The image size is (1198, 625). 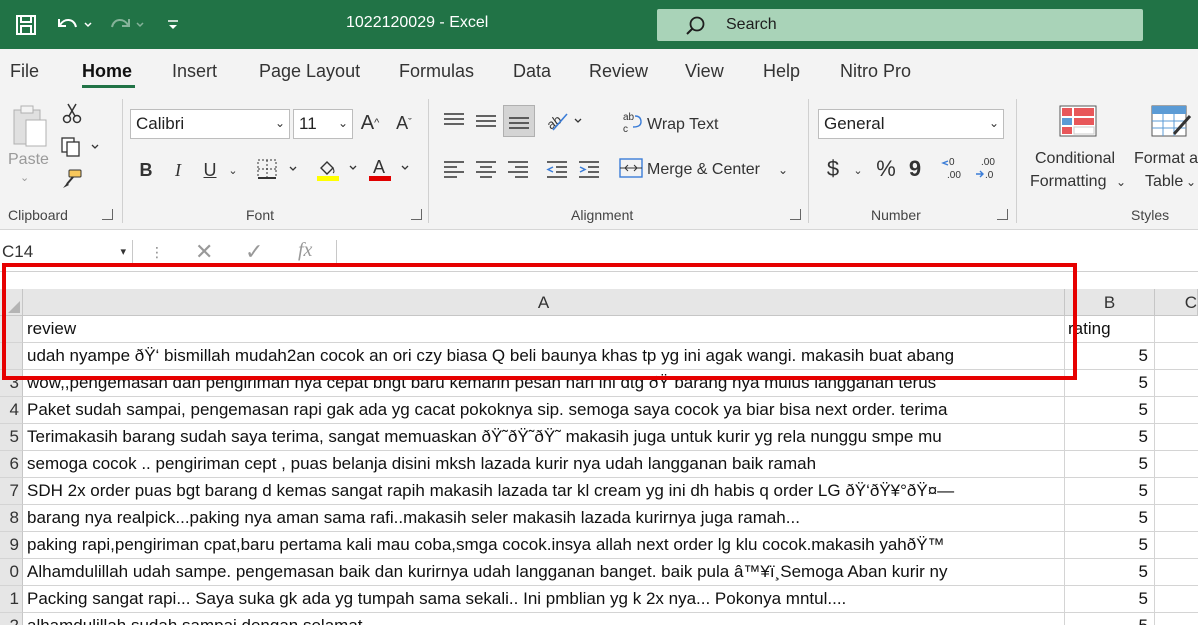 I want to click on tab-view: View, so click(x=704, y=71).